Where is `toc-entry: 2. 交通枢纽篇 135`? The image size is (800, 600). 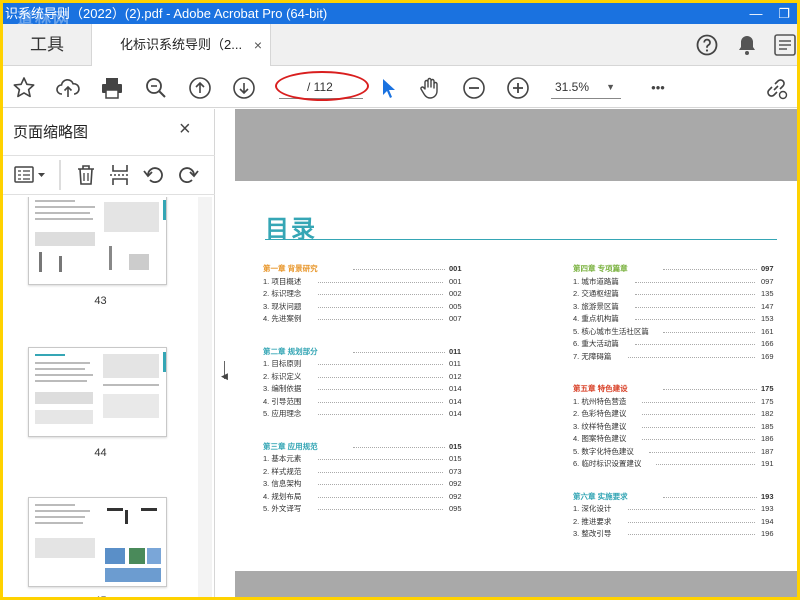 toc-entry: 2. 交通枢纽篇 135 is located at coordinates (679, 294).